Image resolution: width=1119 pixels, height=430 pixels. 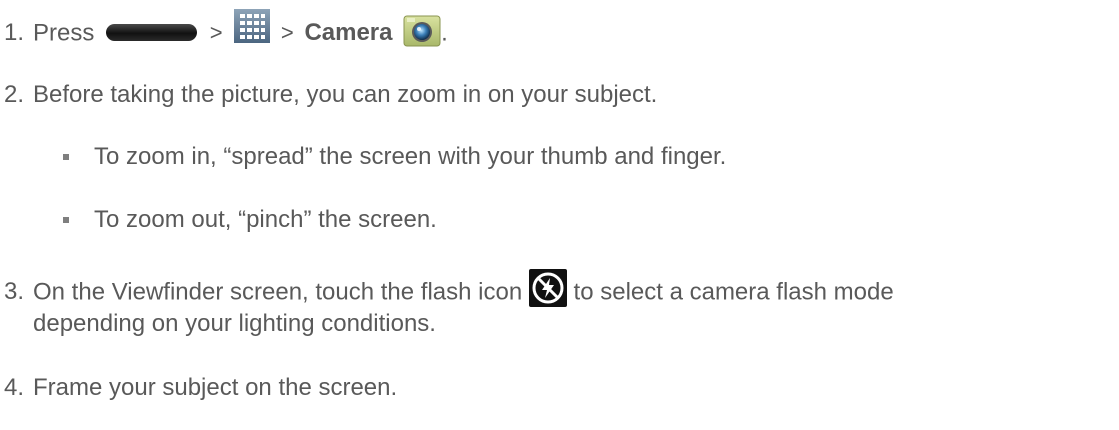 What do you see at coordinates (152, 32) in the screenshot?
I see `home-key-icon` at bounding box center [152, 32].